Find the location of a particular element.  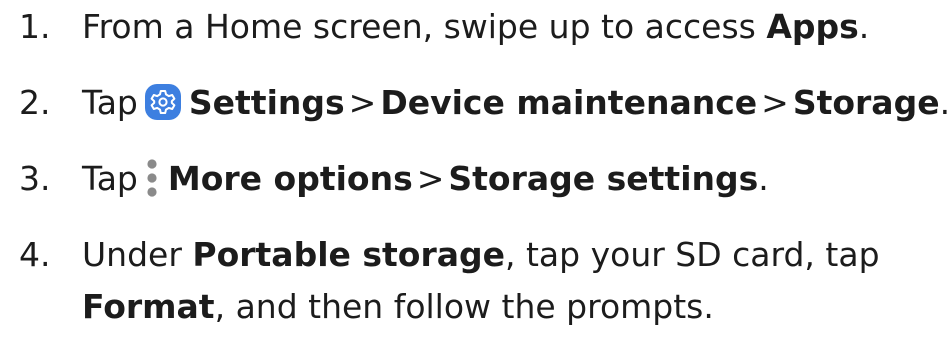

settings-label: Settings is located at coordinates (266, 102).